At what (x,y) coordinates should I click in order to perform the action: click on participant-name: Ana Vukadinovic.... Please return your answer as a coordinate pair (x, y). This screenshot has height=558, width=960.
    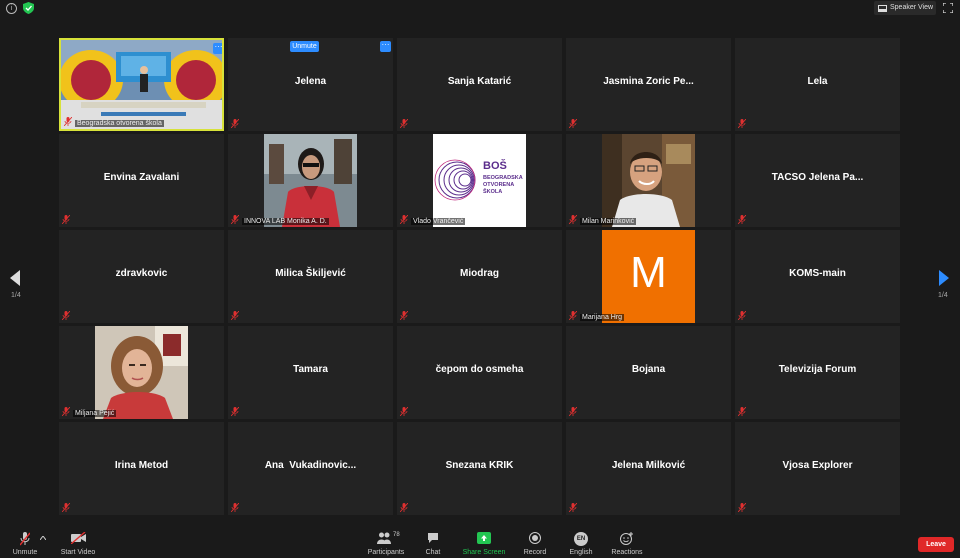
    Looking at the image, I should click on (310, 465).